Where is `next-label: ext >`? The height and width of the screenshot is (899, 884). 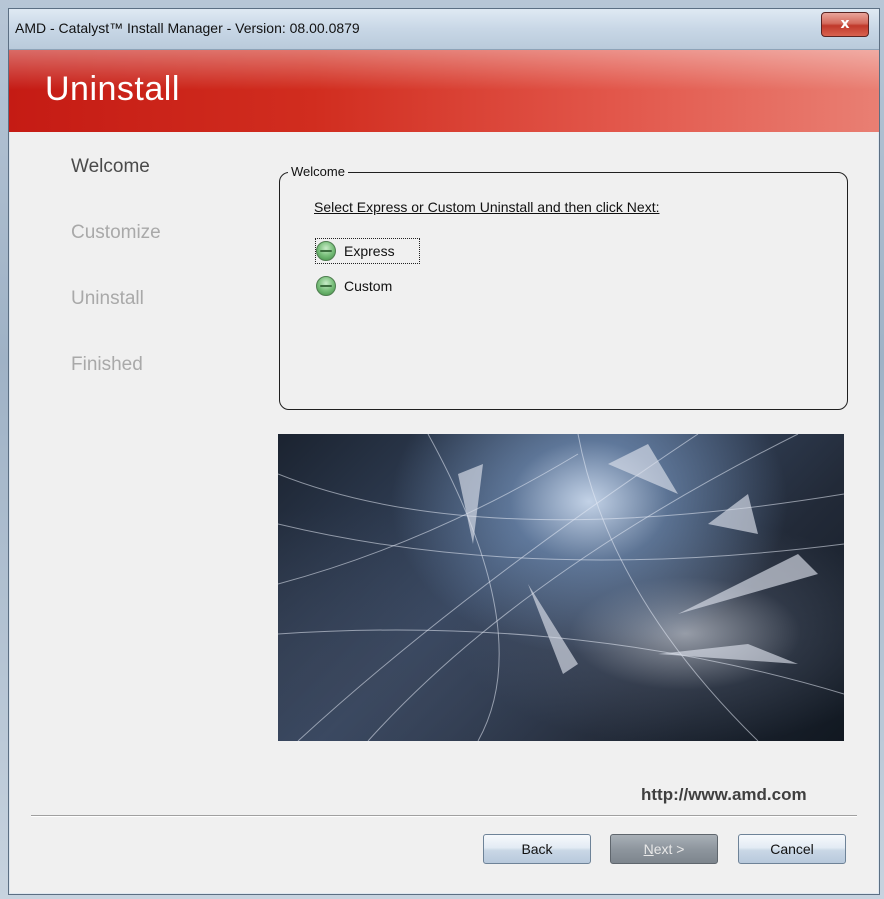 next-label: ext > is located at coordinates (669, 849).